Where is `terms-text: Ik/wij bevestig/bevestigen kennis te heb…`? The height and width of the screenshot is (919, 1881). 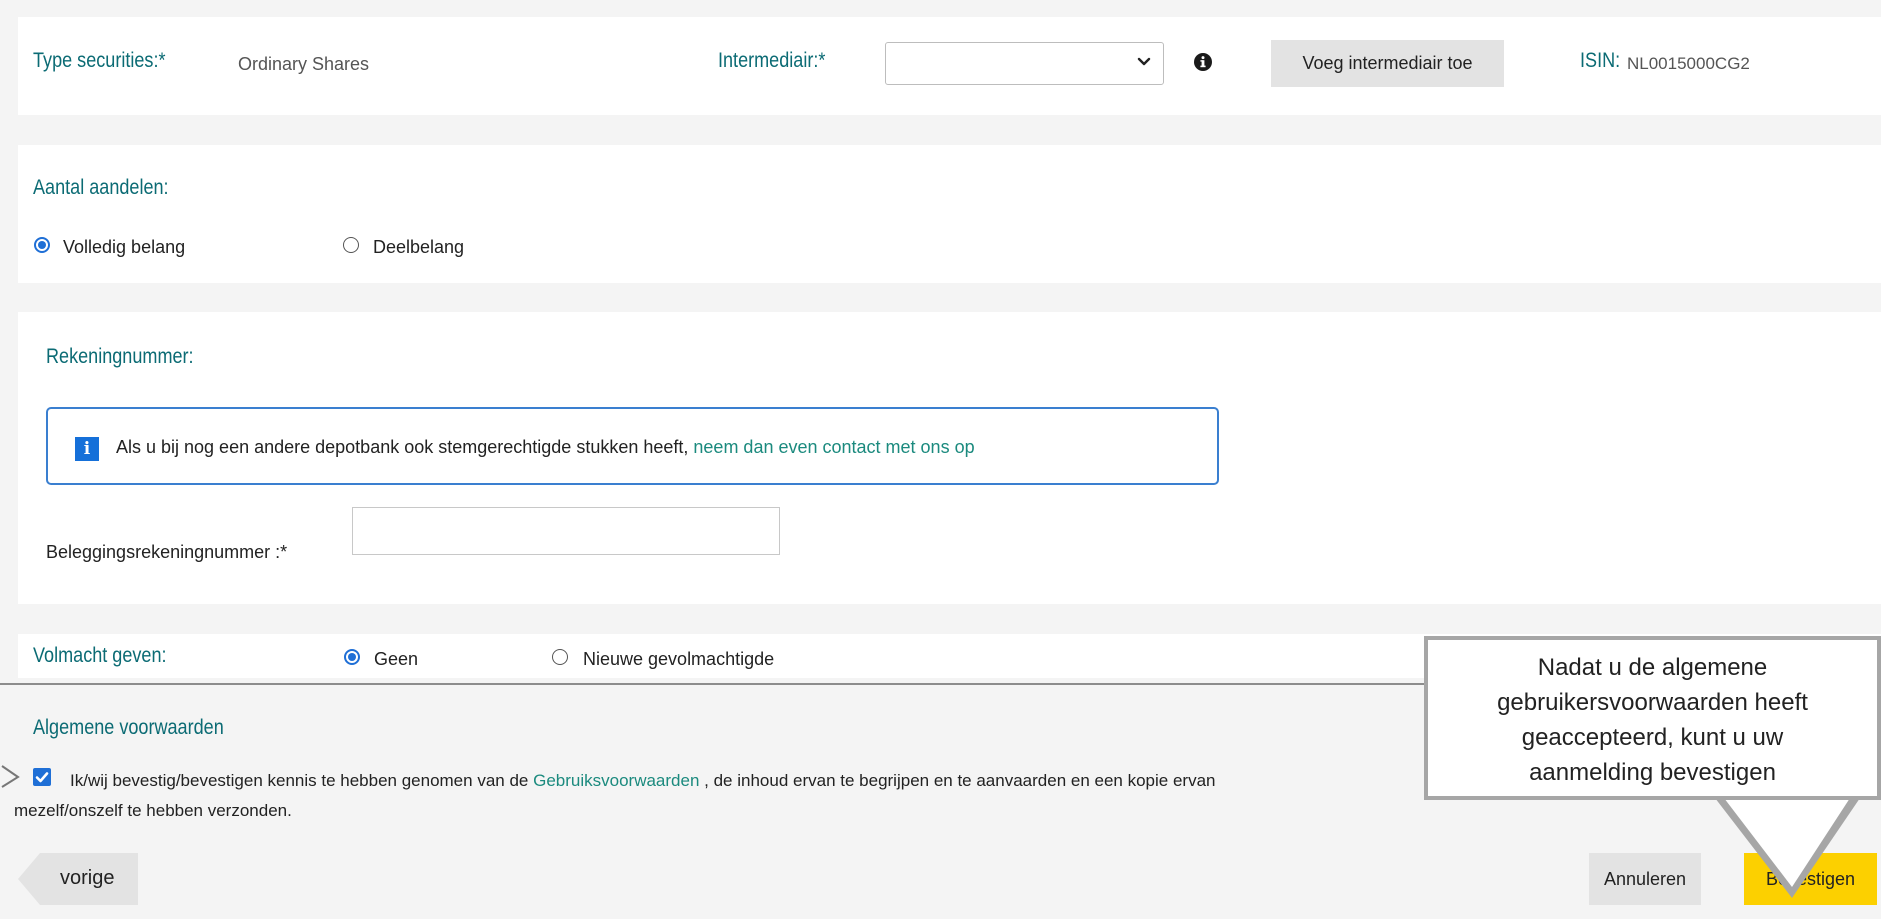
terms-text: Ik/wij bevestig/bevestigen kennis te heb… is located at coordinates (642, 781).